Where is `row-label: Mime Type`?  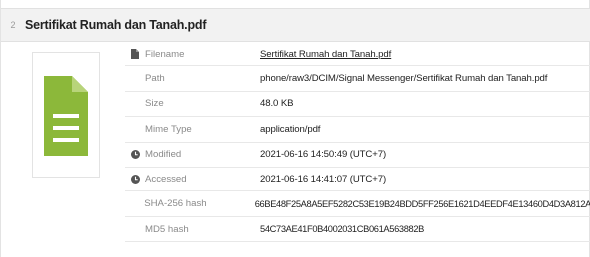
row-label: Mime Type is located at coordinates (168, 129).